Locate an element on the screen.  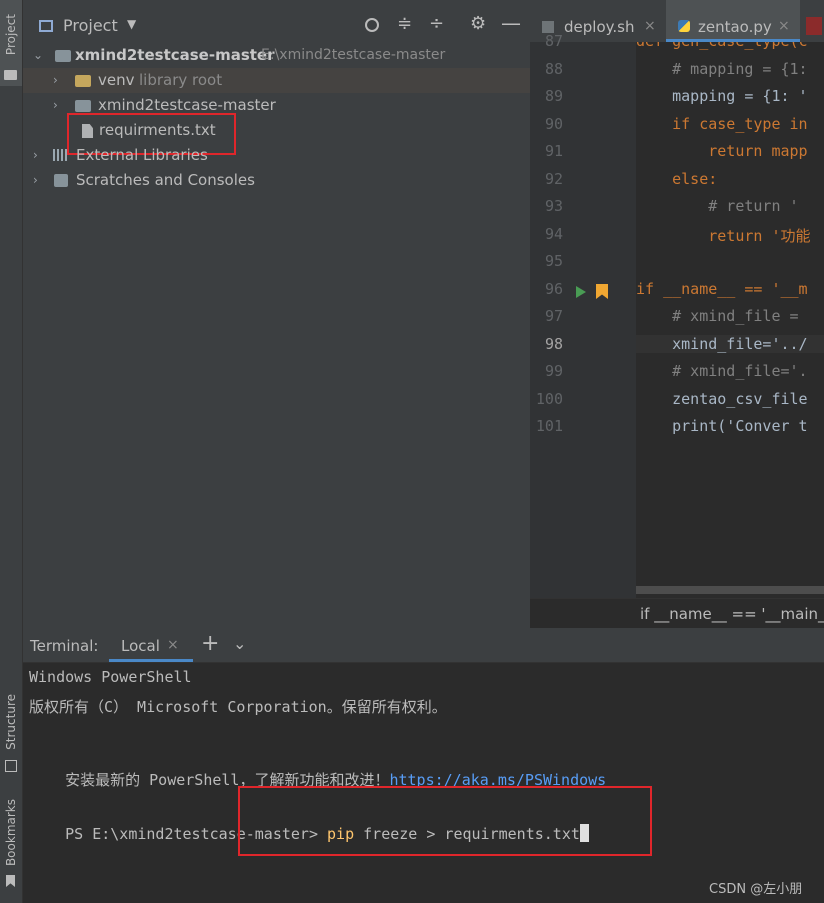
tree-item-hint: library root is located at coordinates (181, 80).